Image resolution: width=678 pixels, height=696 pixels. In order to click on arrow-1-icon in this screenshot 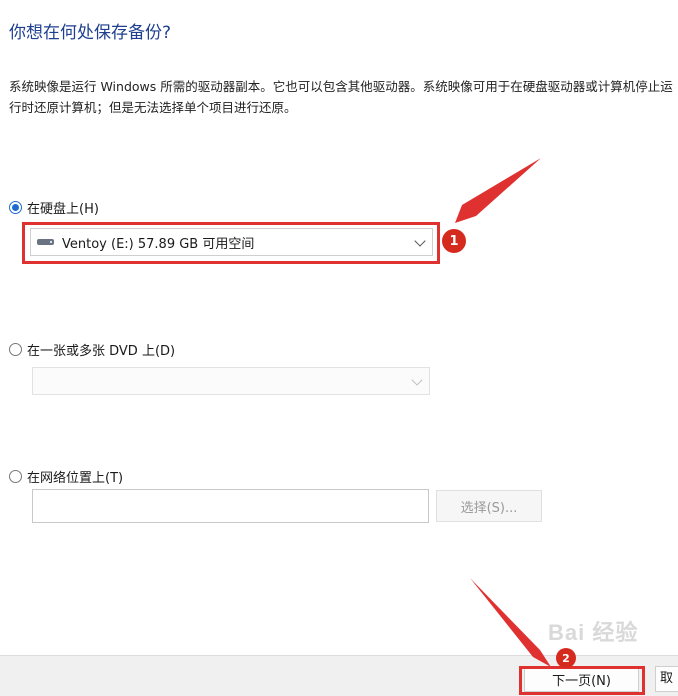, I will do `click(498, 190)`.